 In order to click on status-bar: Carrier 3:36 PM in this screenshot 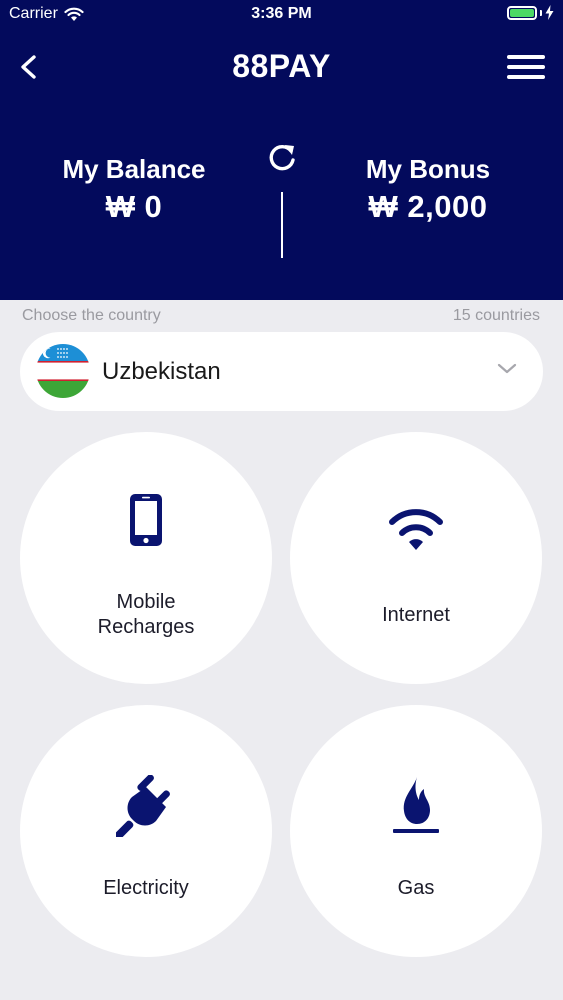, I will do `click(281, 15)`.